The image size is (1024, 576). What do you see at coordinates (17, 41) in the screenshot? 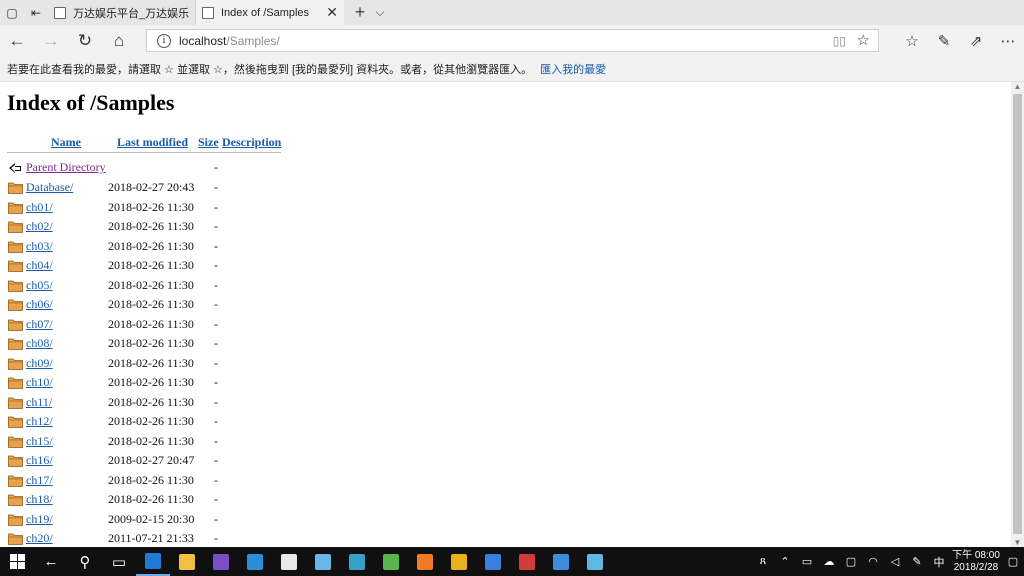
I see `back-button: ←` at bounding box center [17, 41].